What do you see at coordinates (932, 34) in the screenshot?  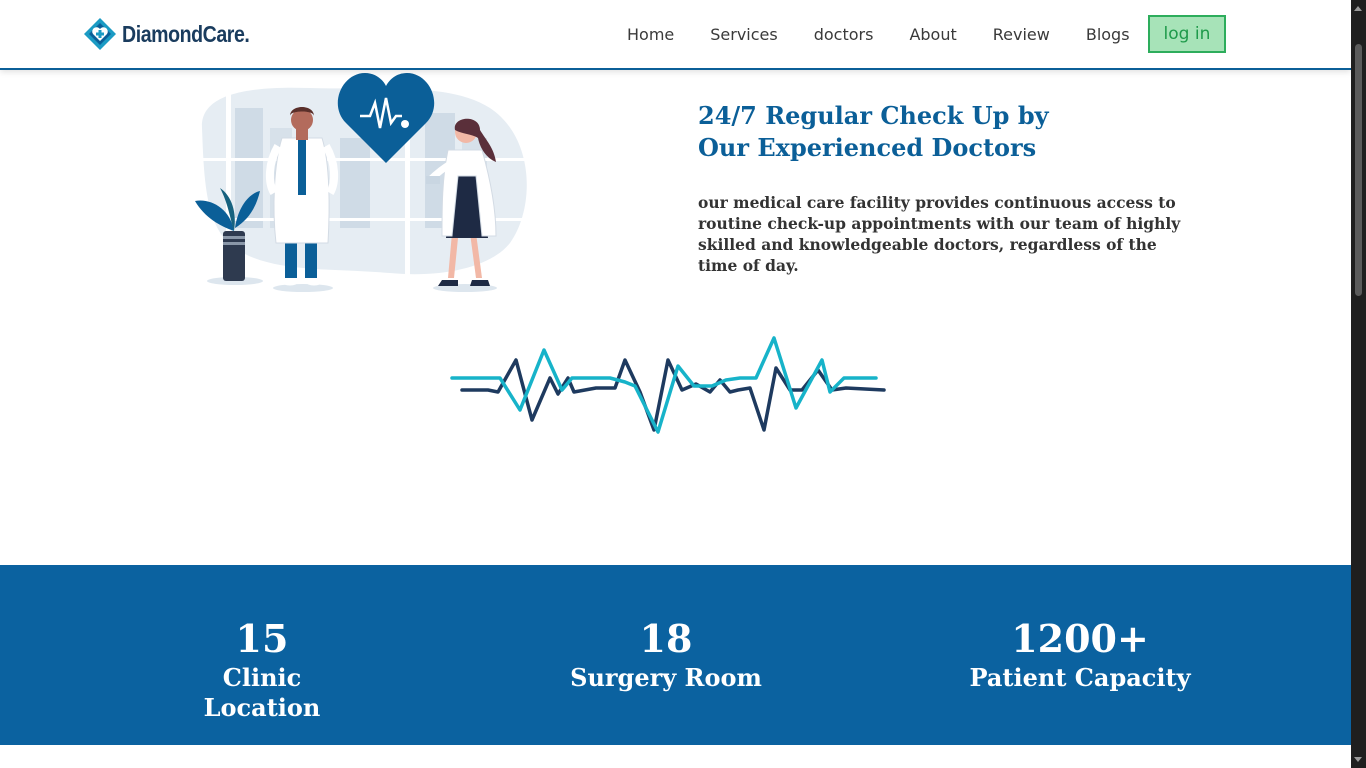 I see `nav-about: About` at bounding box center [932, 34].